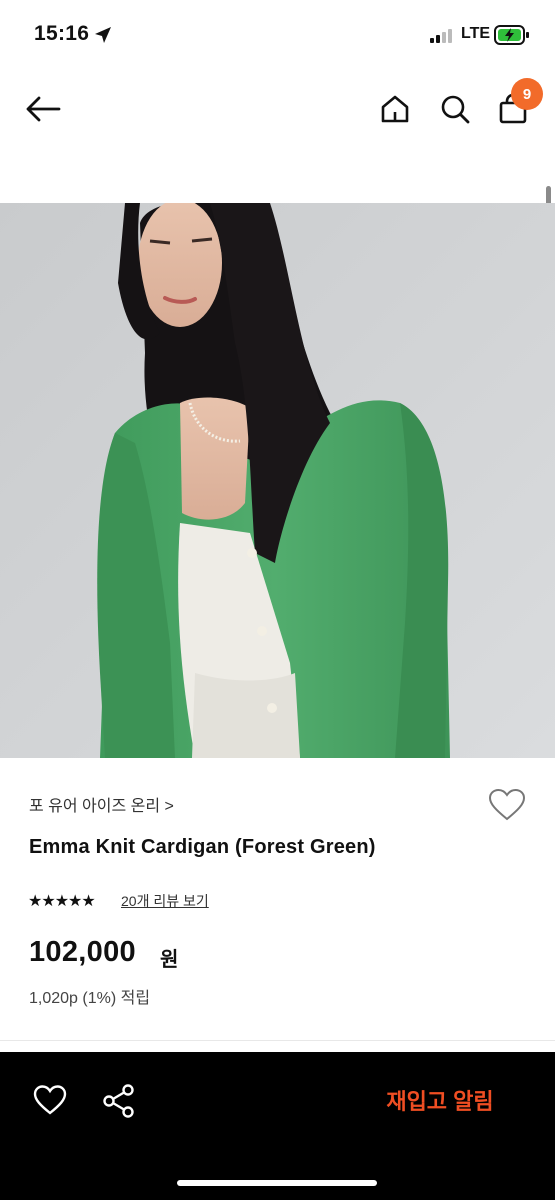 This screenshot has height=1200, width=555. I want to click on home-button, so click(395, 109).